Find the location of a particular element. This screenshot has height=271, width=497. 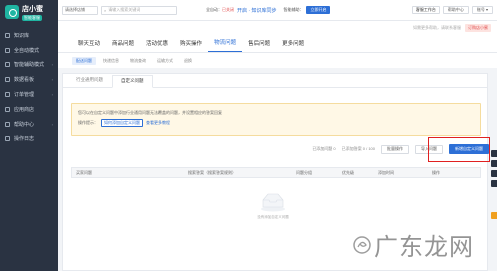

top-right-actions: 客服工作台 帮助中心 账号 ▾ is located at coordinates (452, 10).